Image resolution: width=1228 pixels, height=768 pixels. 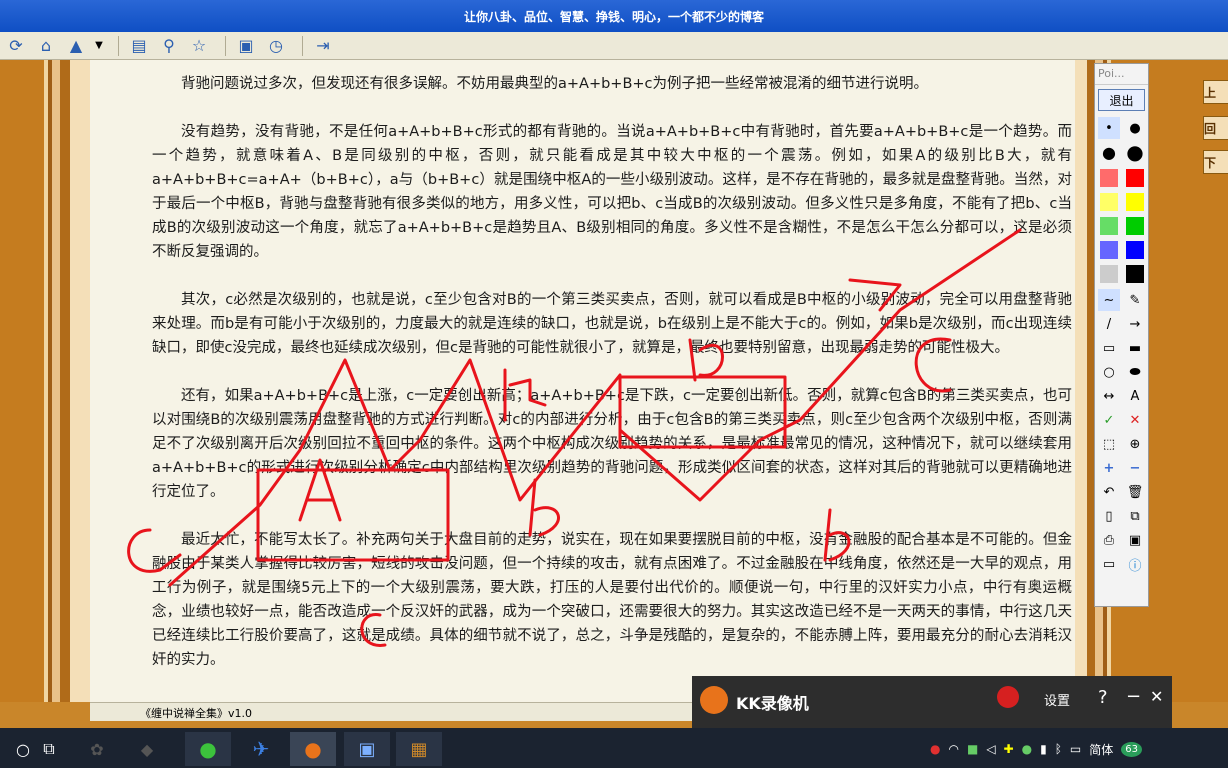 What do you see at coordinates (1135, 516) in the screenshot?
I see `copy-icon: ⧉` at bounding box center [1135, 516].